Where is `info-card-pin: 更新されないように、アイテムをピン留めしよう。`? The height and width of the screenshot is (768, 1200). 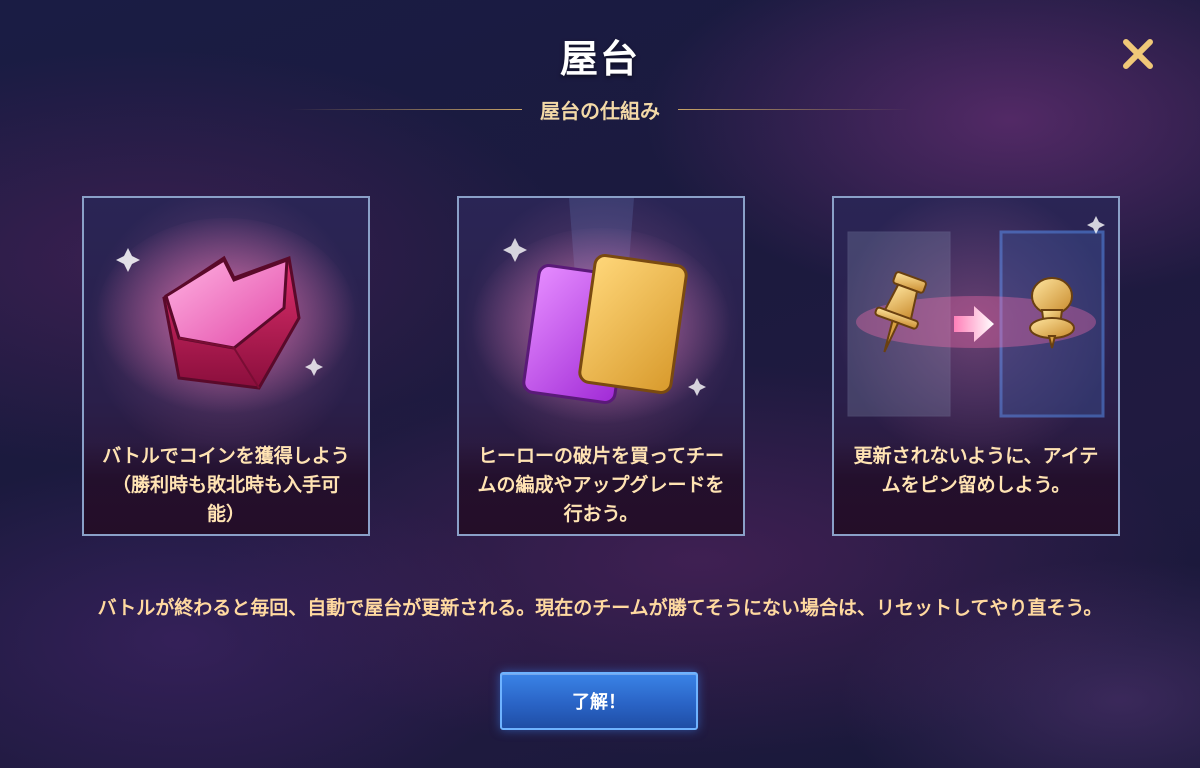 info-card-pin: 更新されないように、アイテムをピン留めしよう。 is located at coordinates (976, 366).